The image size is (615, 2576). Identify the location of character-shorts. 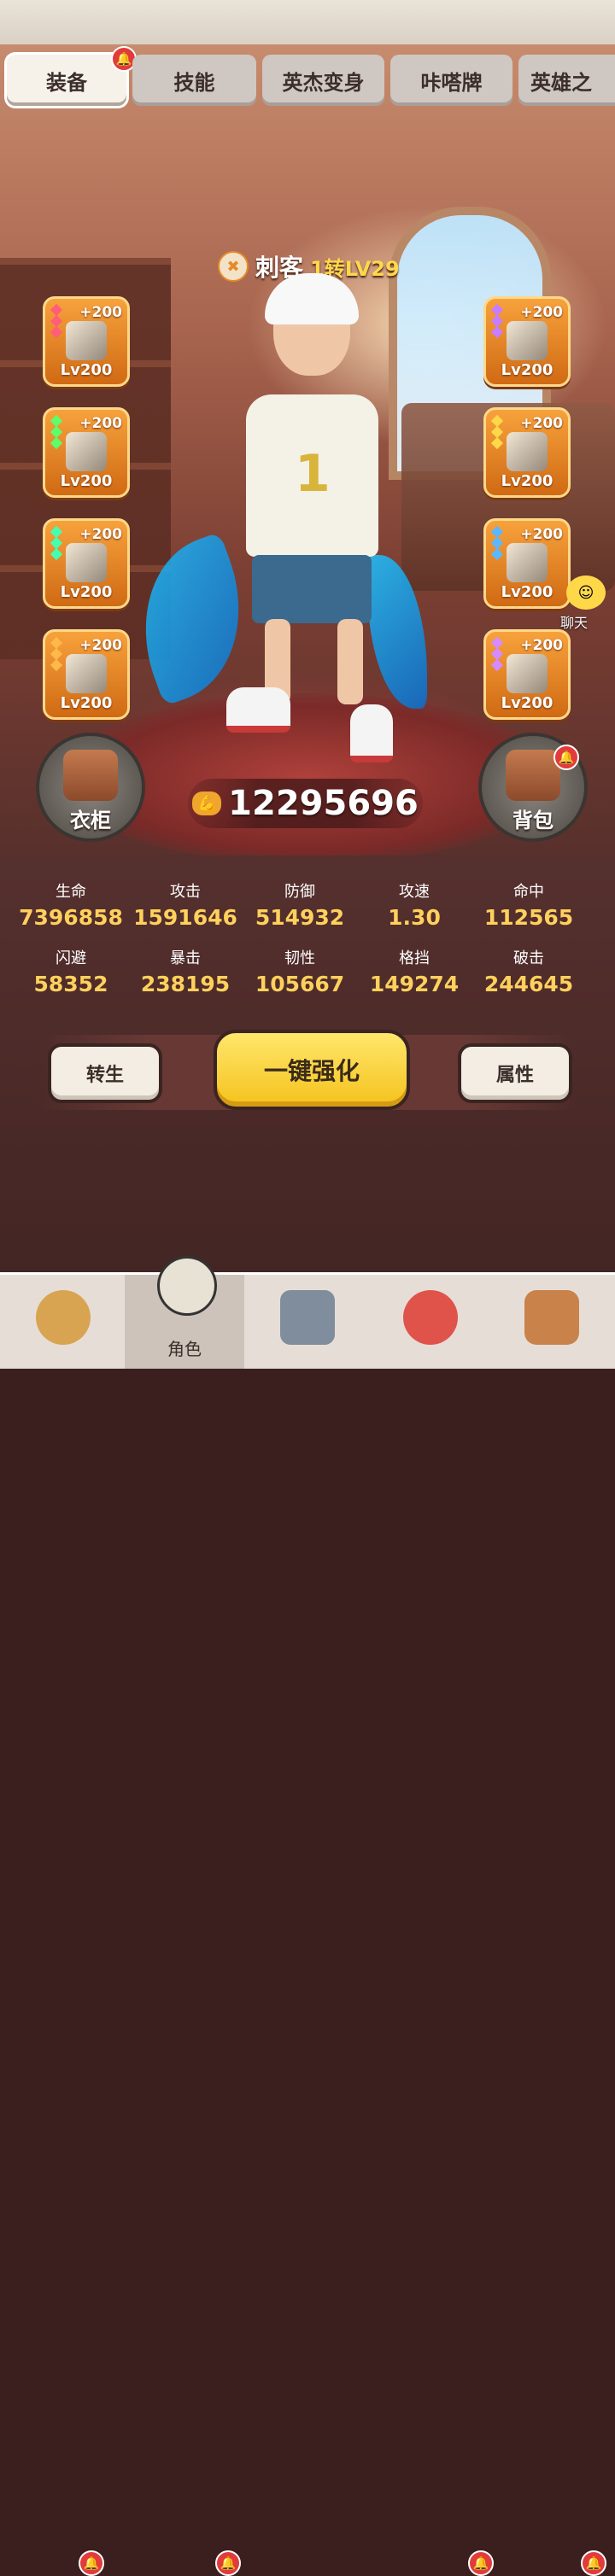
(312, 589).